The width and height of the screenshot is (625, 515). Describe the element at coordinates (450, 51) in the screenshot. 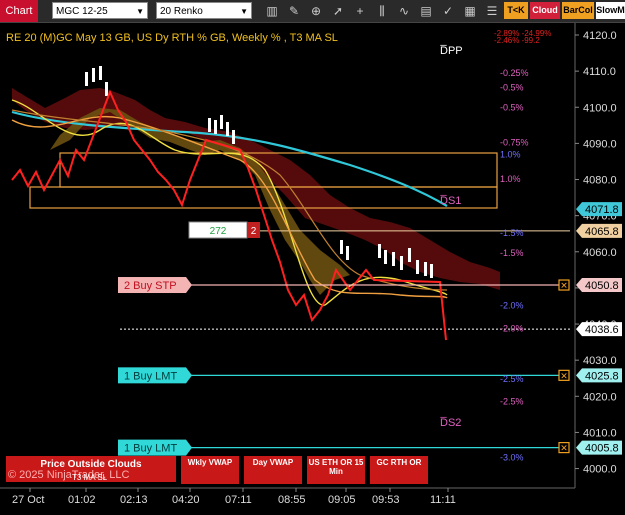

I see `dpp-label: D̅PP` at that location.